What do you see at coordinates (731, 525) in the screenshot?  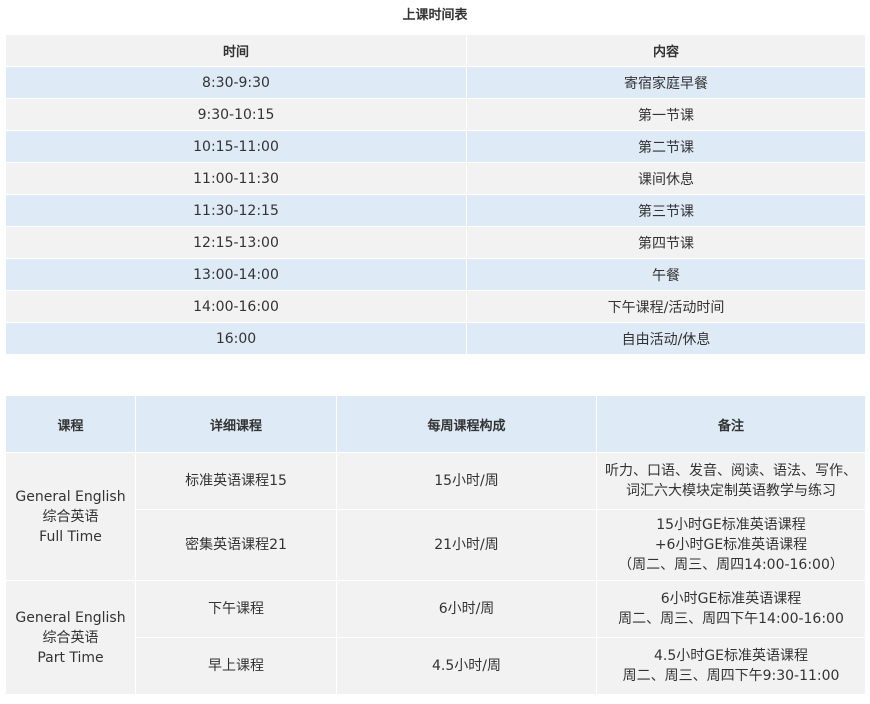 I see `note-line: 15小时GE标准英语课程` at bounding box center [731, 525].